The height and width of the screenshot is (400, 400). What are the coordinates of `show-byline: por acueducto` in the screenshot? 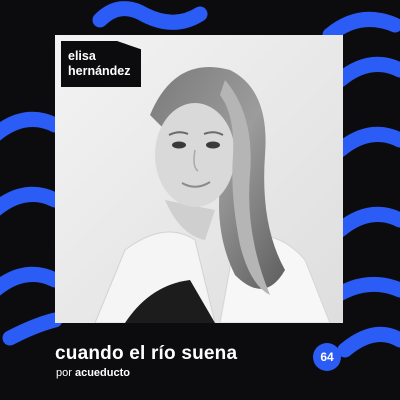 It's located at (93, 373).